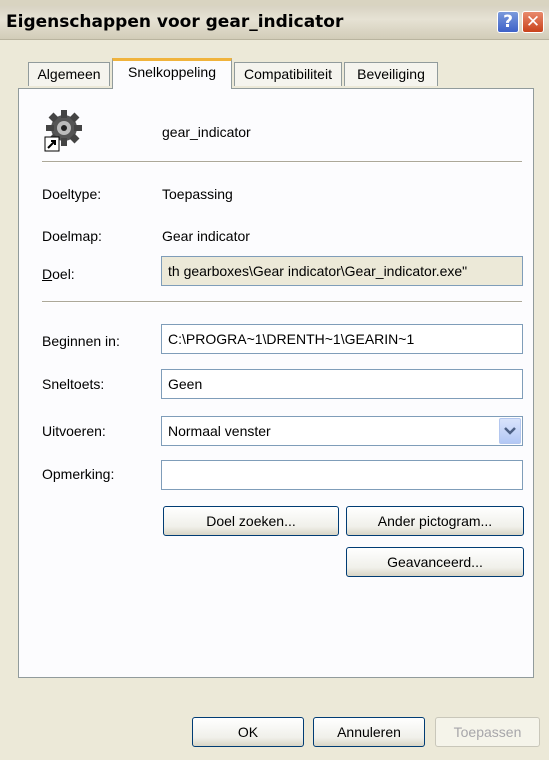  What do you see at coordinates (487, 732) in the screenshot?
I see `toepassen-button: Toepassen` at bounding box center [487, 732].